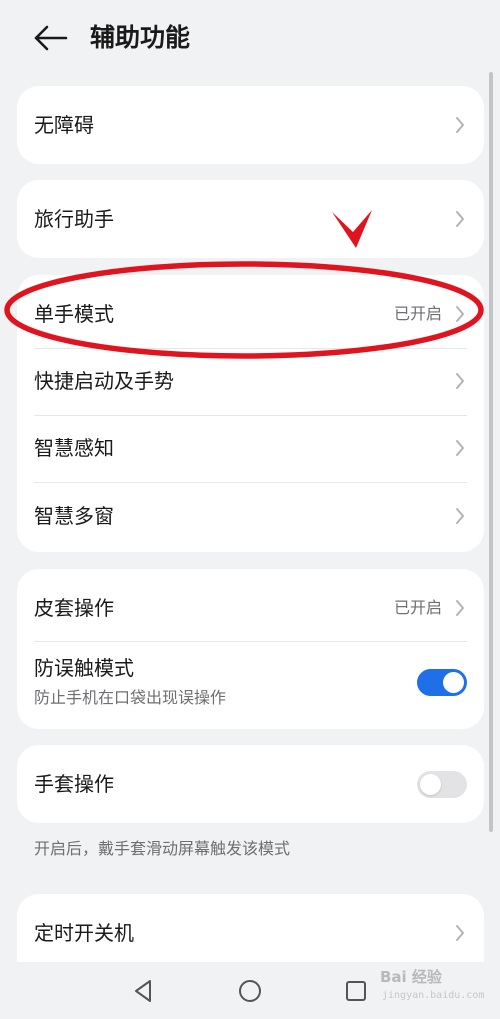 The width and height of the screenshot is (500, 1019). Describe the element at coordinates (74, 784) in the screenshot. I see `setting-label: 手套操作` at that location.